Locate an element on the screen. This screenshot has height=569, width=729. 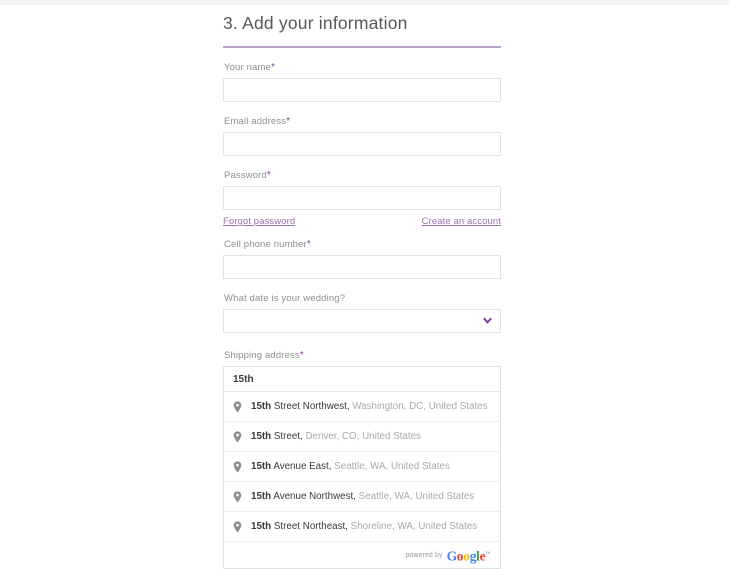
suggestion-main: 15th Avenue Northwest, is located at coordinates (303, 496).